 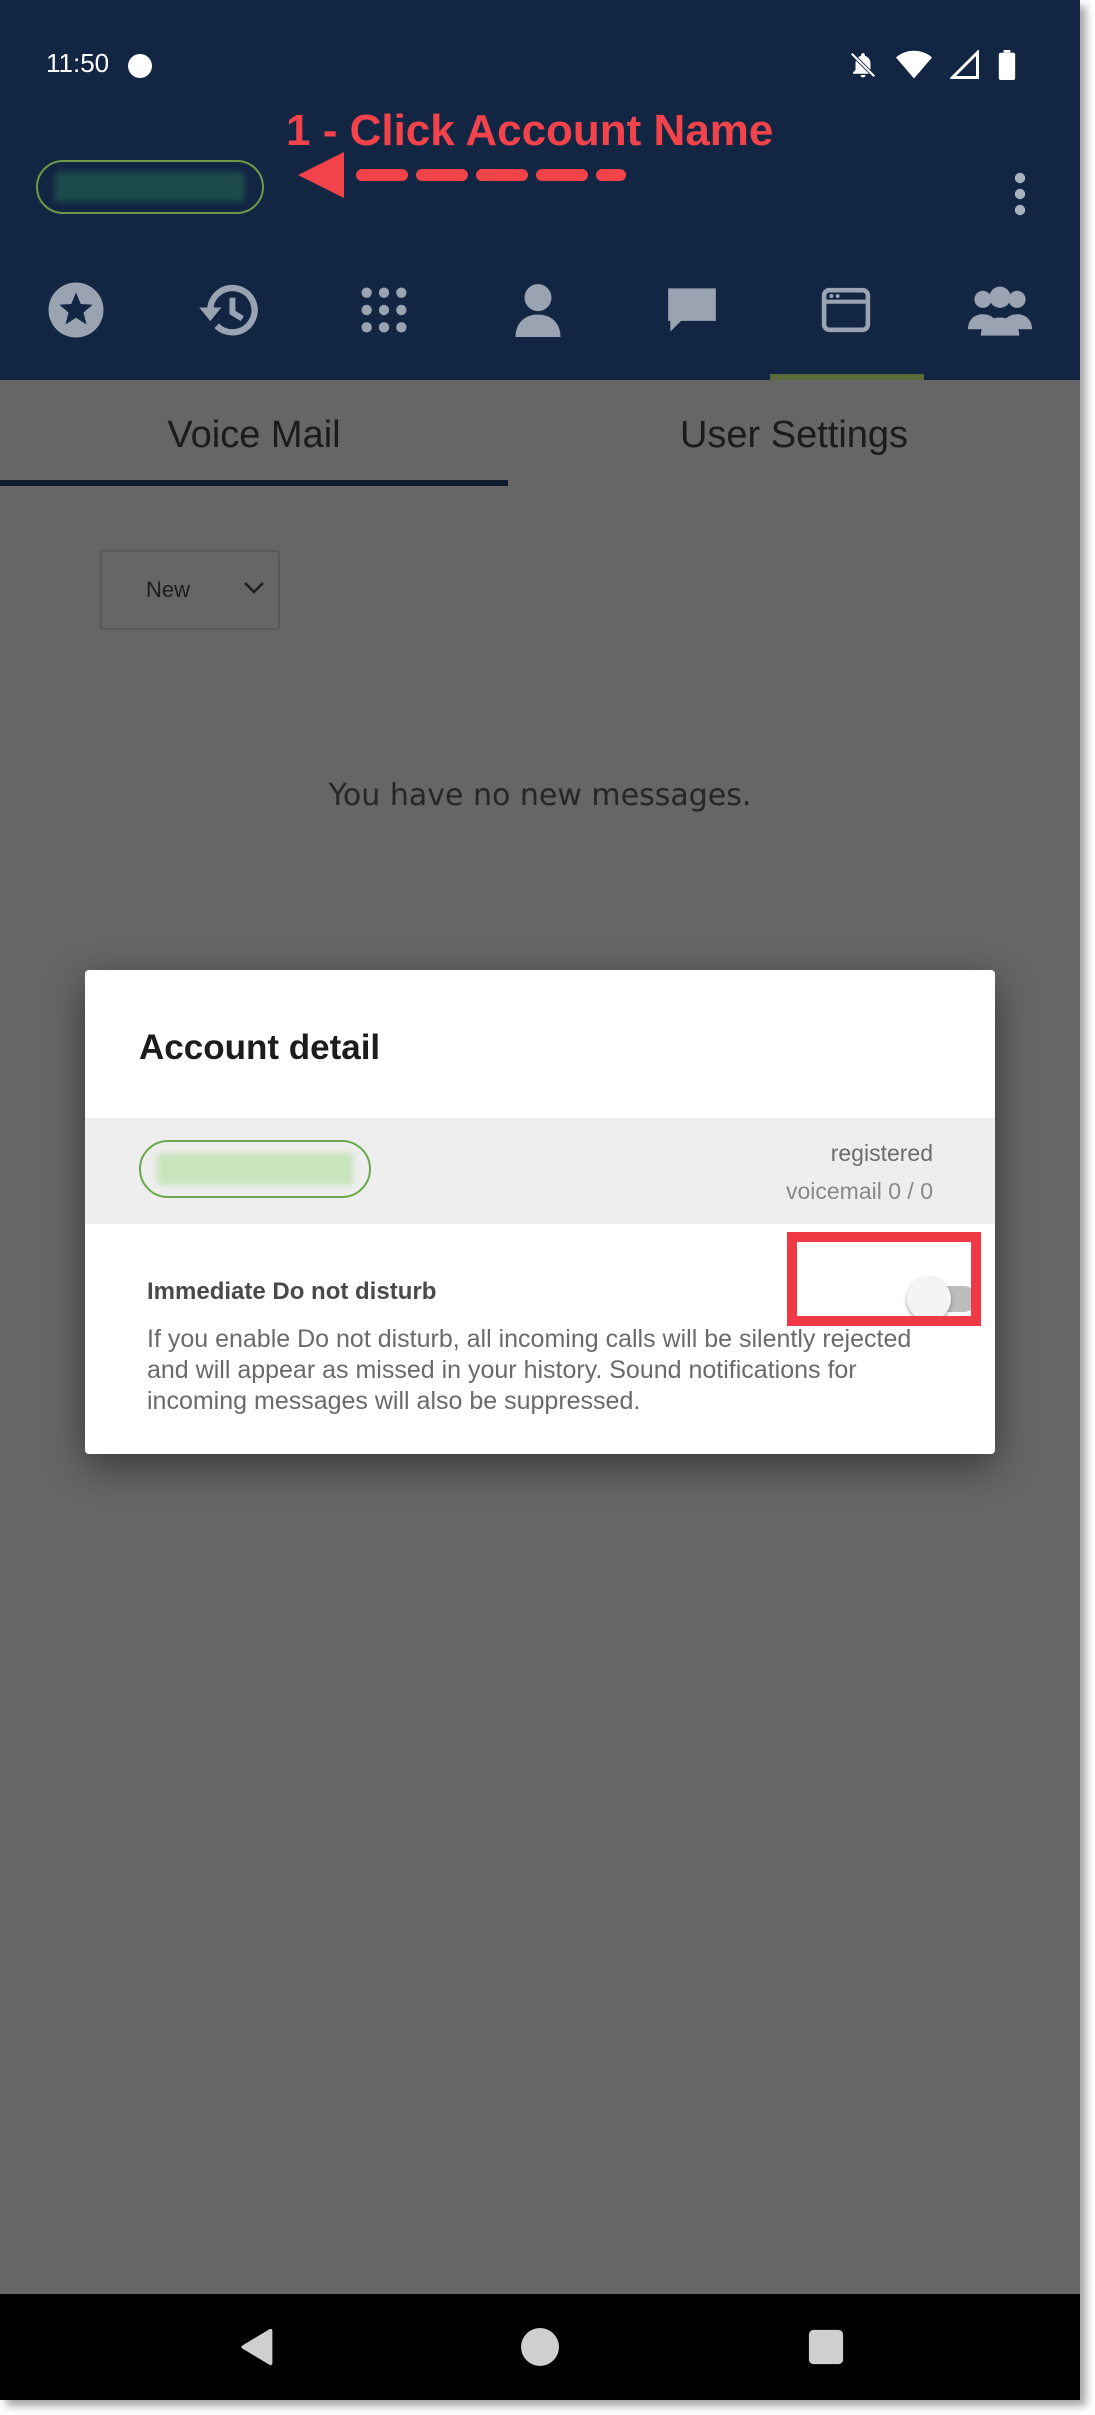 I want to click on dnd-title: Immediate Do not disturb, so click(x=292, y=1291).